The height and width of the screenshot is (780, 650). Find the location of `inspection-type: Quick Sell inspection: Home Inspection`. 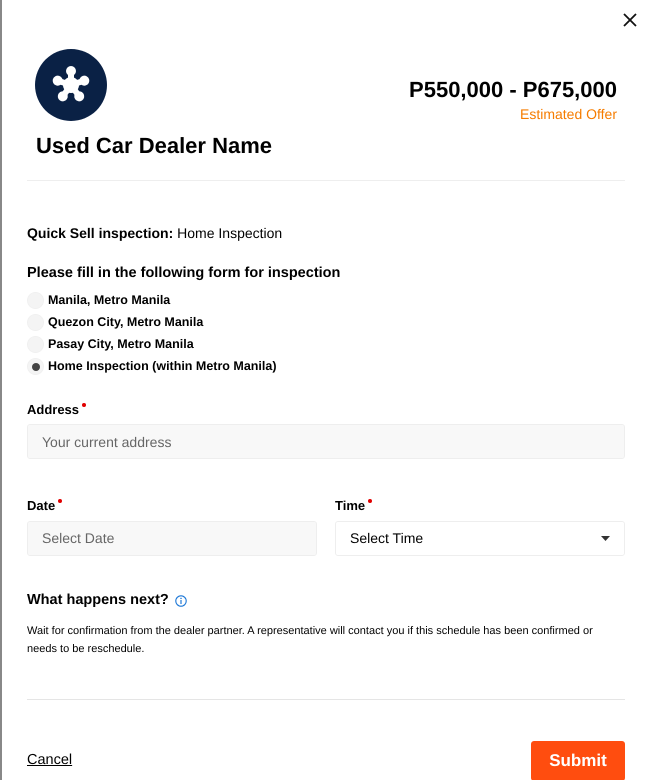

inspection-type: Quick Sell inspection: Home Inspection is located at coordinates (155, 233).